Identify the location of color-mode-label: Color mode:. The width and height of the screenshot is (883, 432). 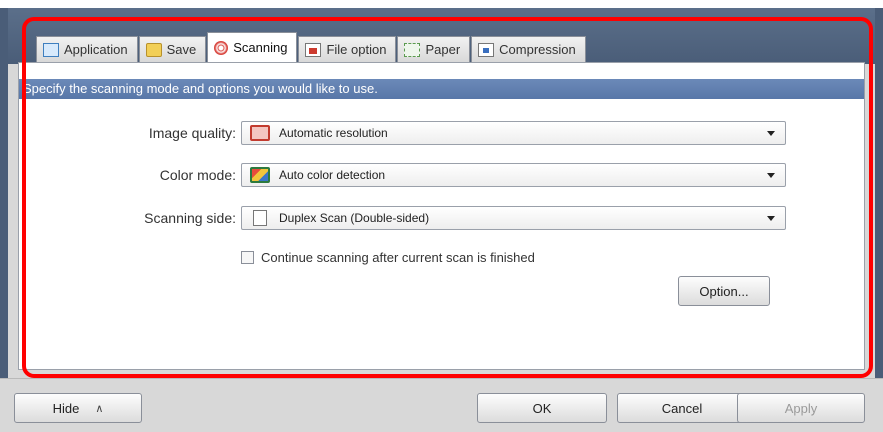
(197, 175).